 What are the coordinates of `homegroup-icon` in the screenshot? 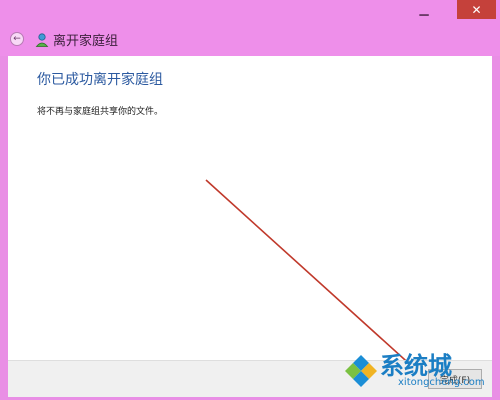 It's located at (42, 40).